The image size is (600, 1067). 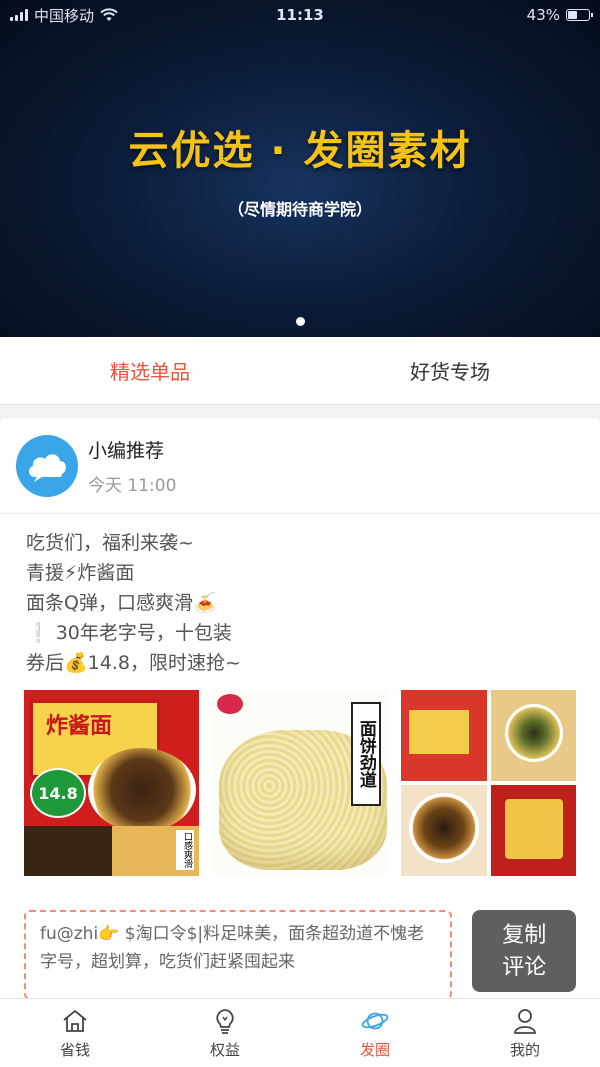 I want to click on carousel-dot-active, so click(x=300, y=321).